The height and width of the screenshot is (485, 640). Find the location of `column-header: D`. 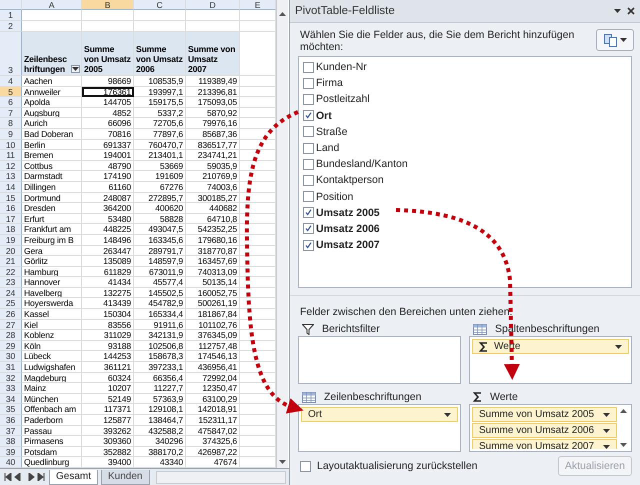

column-header: D is located at coordinates (213, 5).